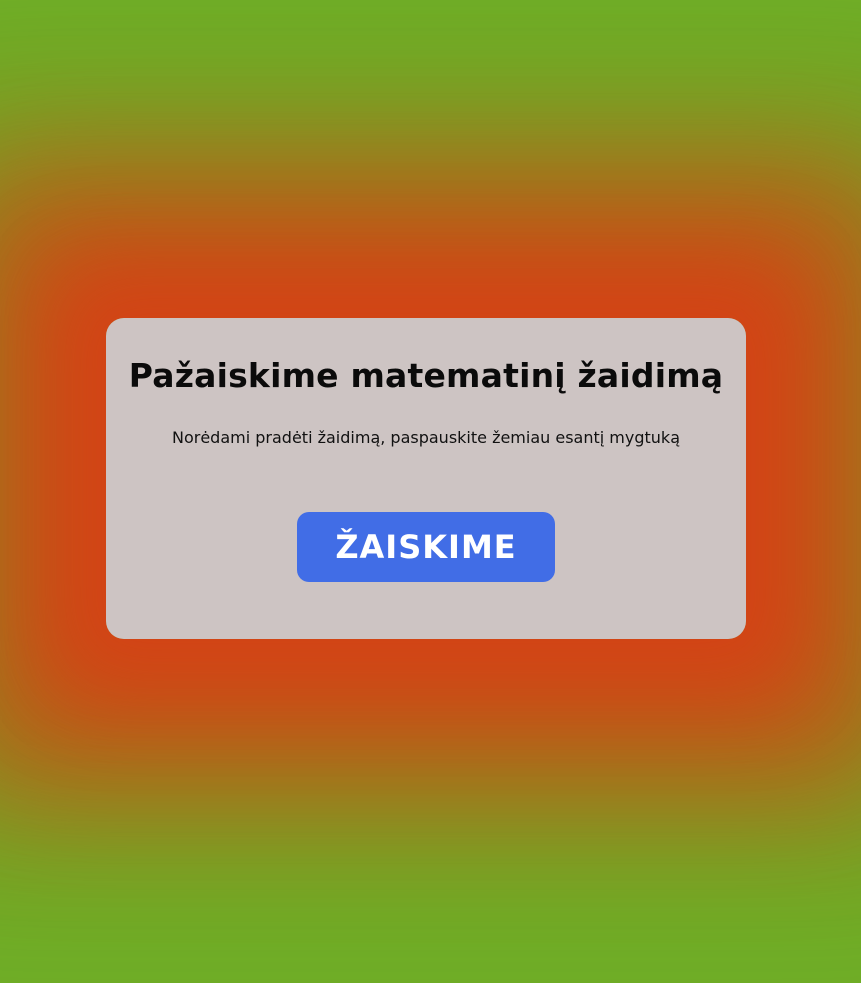 The width and height of the screenshot is (861, 983). Describe the element at coordinates (426, 547) in the screenshot. I see `play-button: ŽAISKIME` at that location.